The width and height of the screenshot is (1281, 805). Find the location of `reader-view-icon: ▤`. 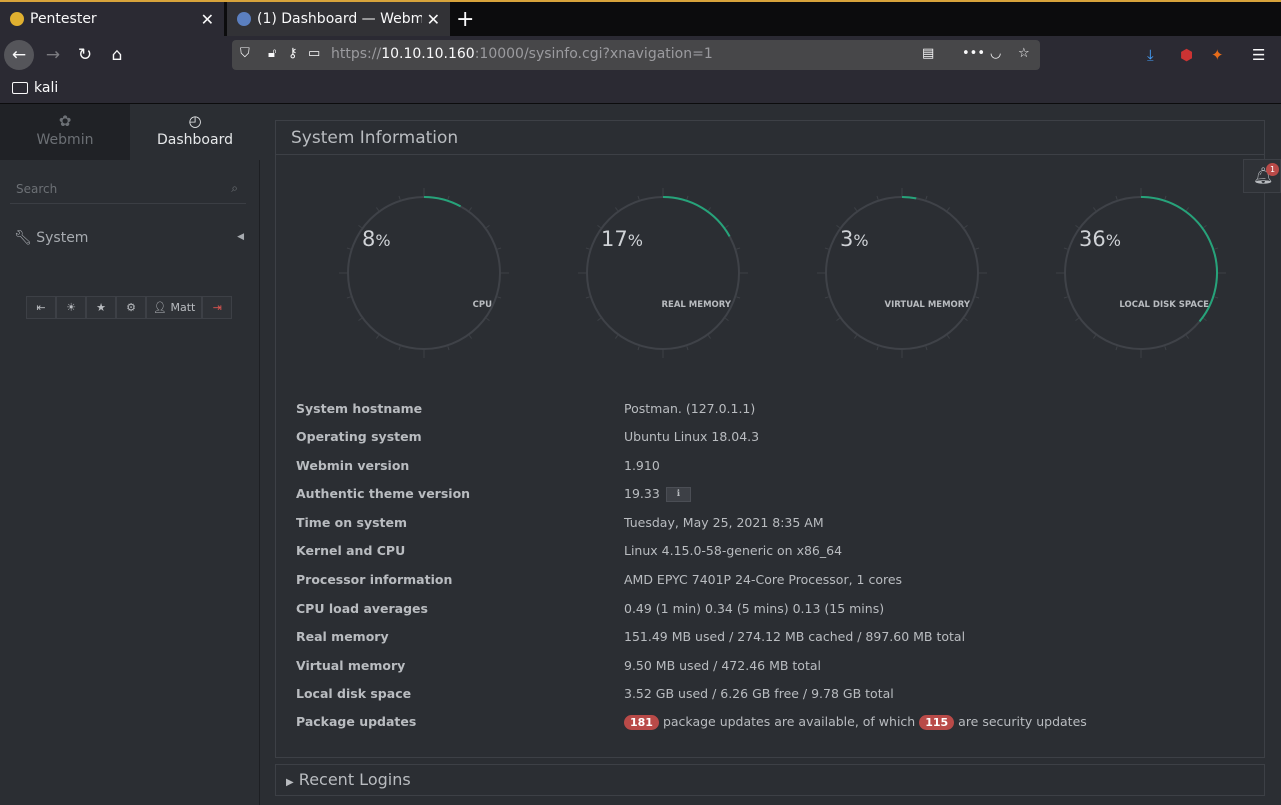

reader-view-icon: ▤ is located at coordinates (928, 53).